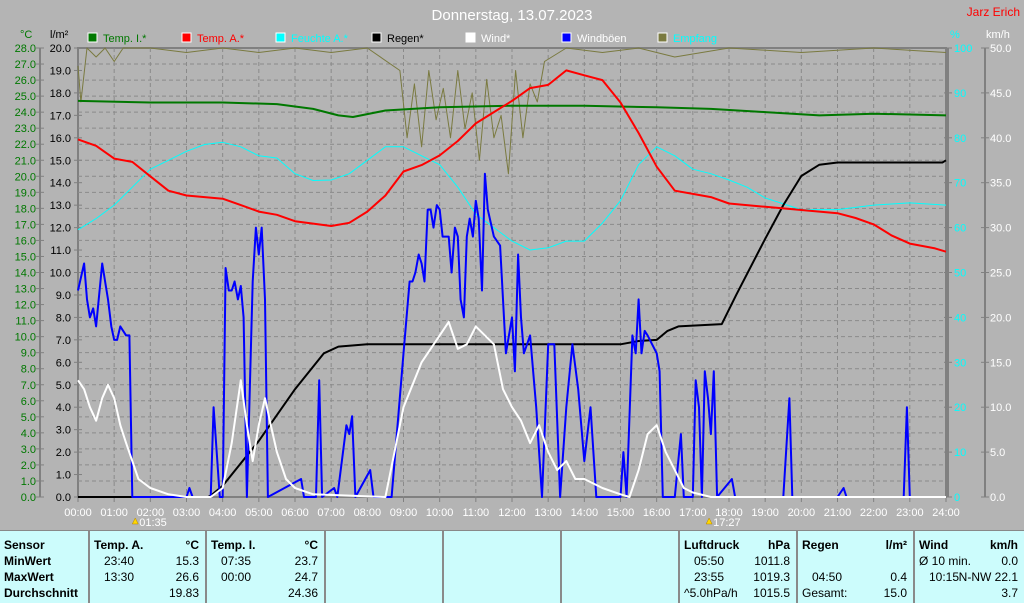 Image resolution: width=1024 pixels, height=603 pixels. I want to click on rain-max-time: 04:50, so click(827, 577).